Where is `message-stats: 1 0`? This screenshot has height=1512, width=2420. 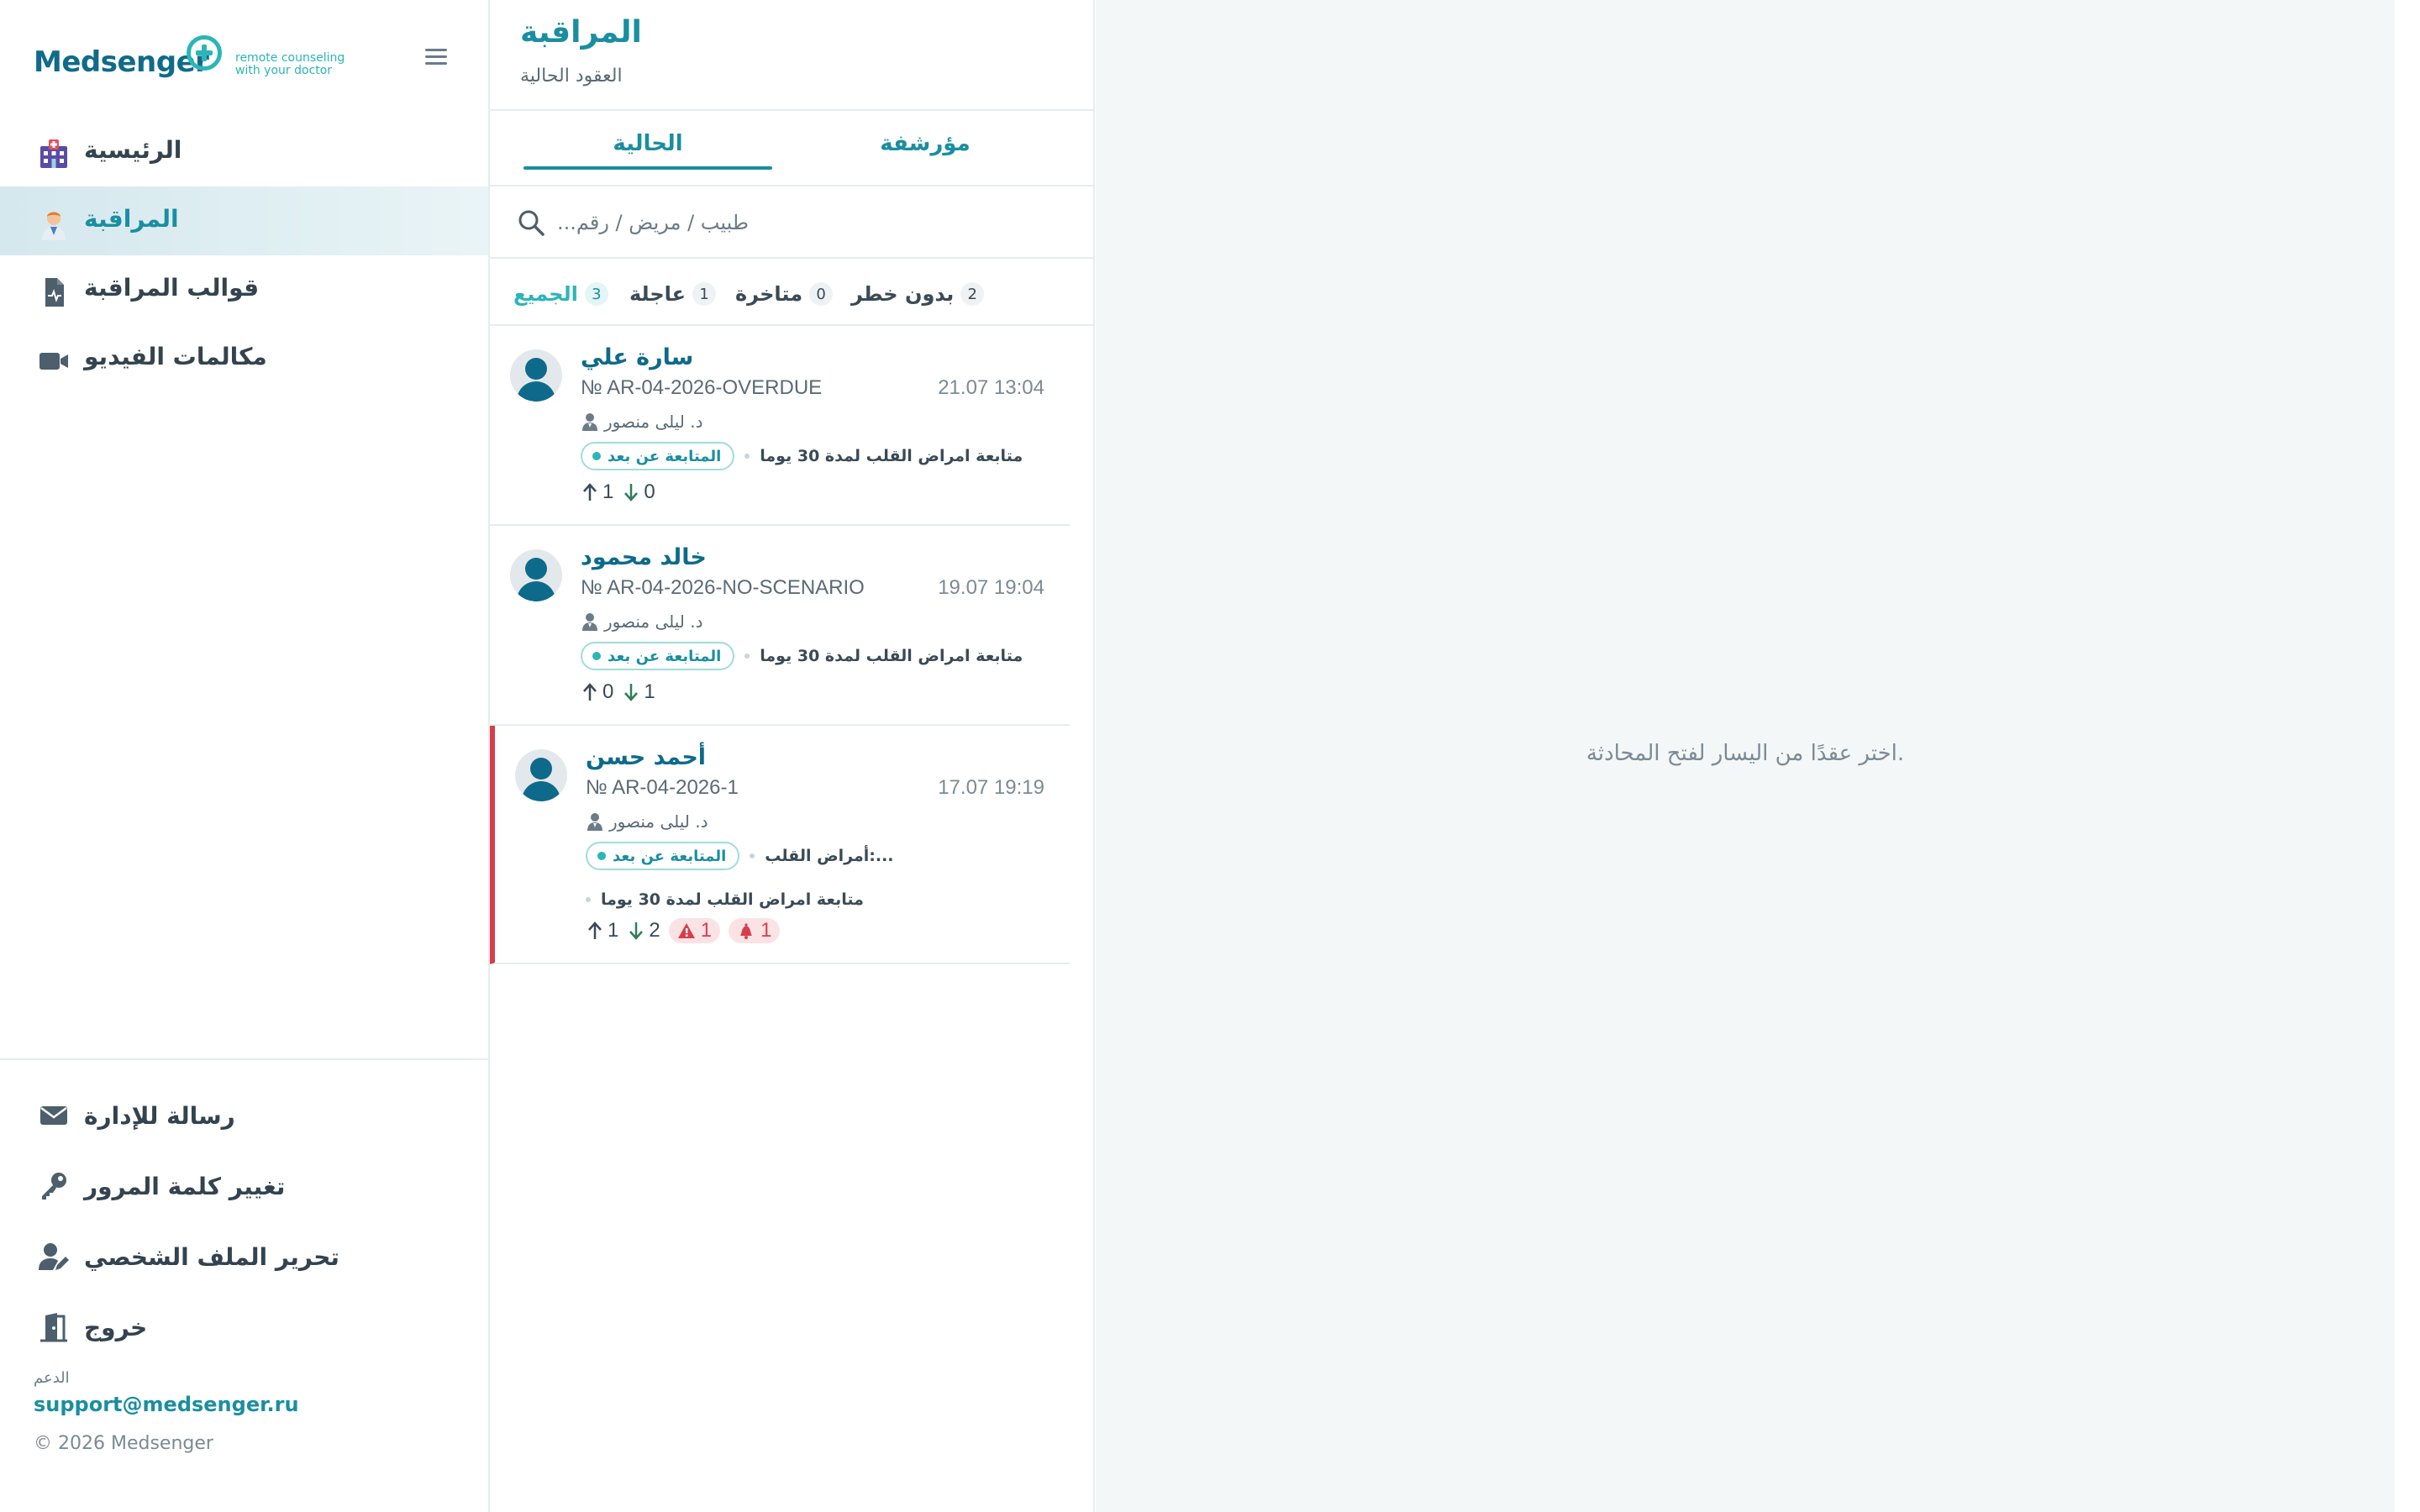 message-stats: 1 0 is located at coordinates (618, 492).